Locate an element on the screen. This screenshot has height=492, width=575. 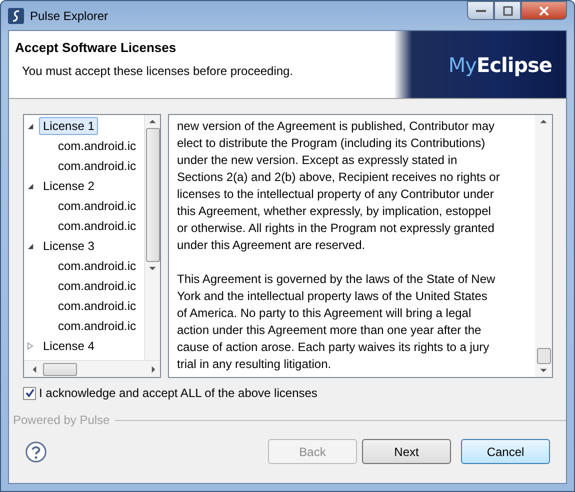
close-icon is located at coordinates (544, 11).